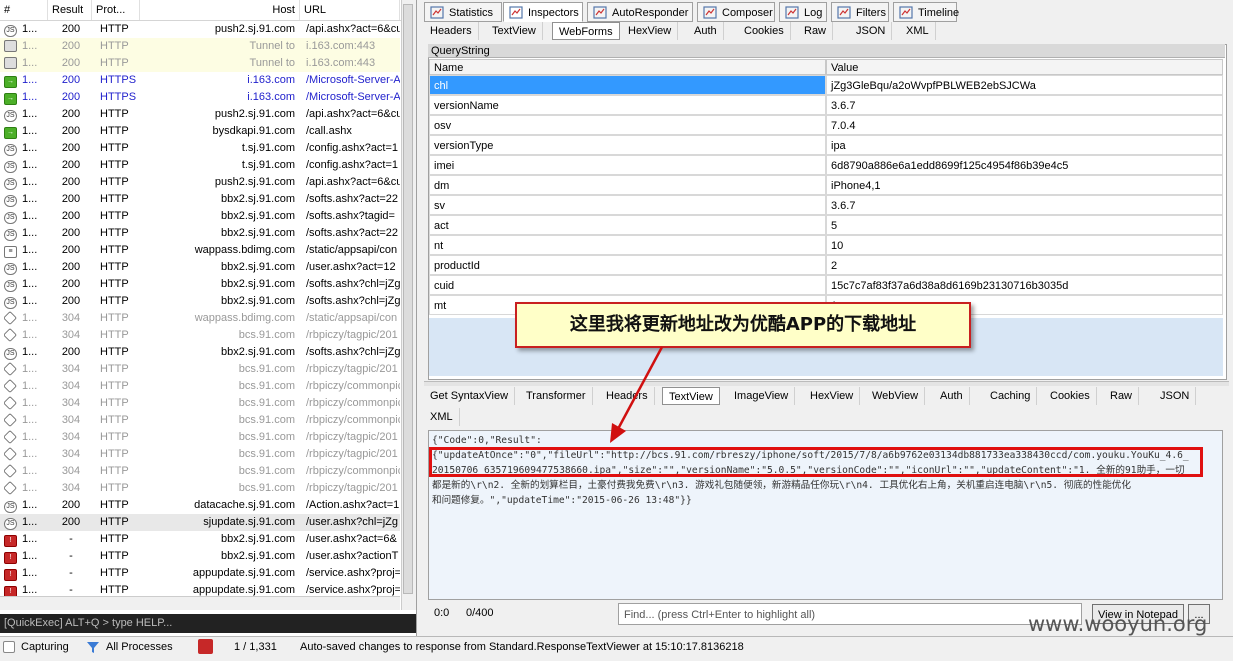  Describe the element at coordinates (11, 471) in the screenshot. I see `d304-icon` at that location.